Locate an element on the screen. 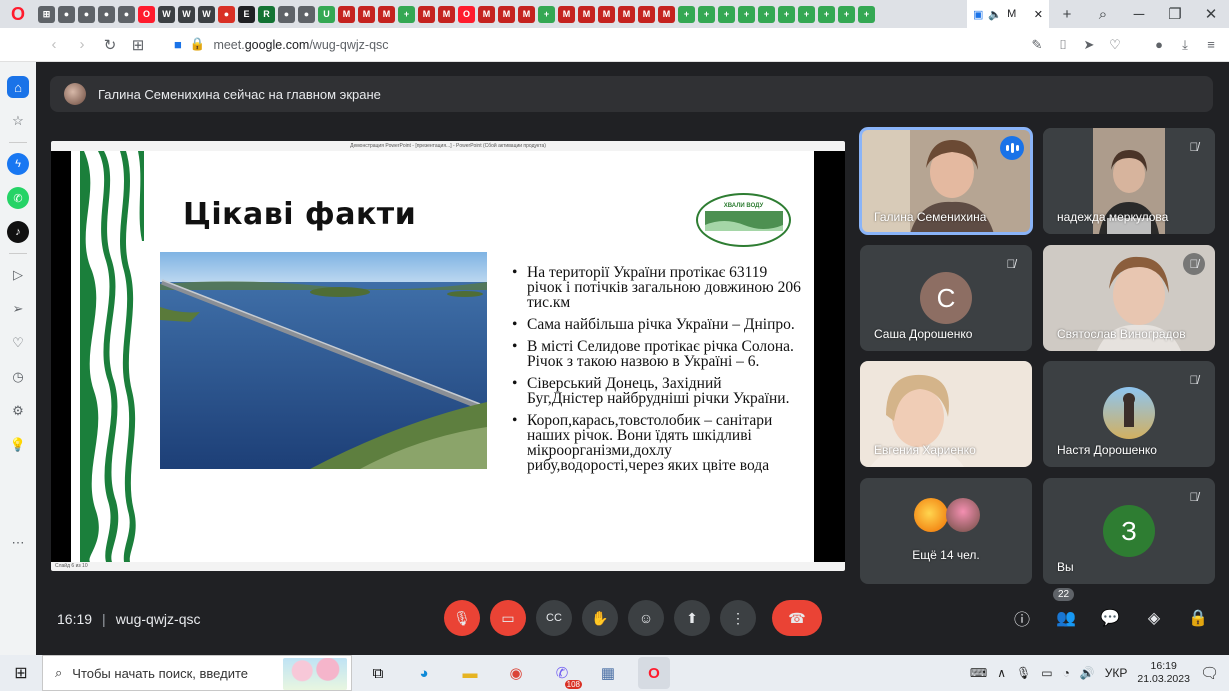  viber-icon: ✆ 108 is located at coordinates (564, 673).